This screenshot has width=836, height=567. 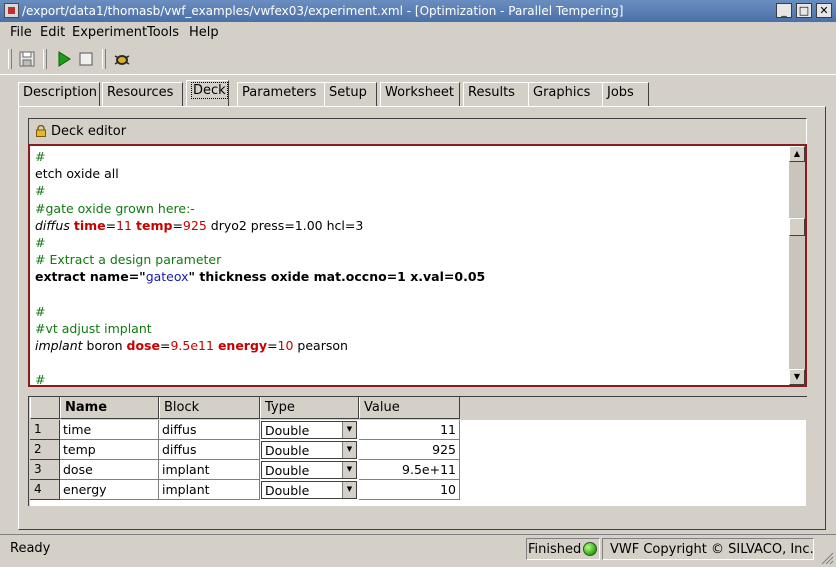 What do you see at coordinates (565, 94) in the screenshot?
I see `tab-graphics: Graphics` at bounding box center [565, 94].